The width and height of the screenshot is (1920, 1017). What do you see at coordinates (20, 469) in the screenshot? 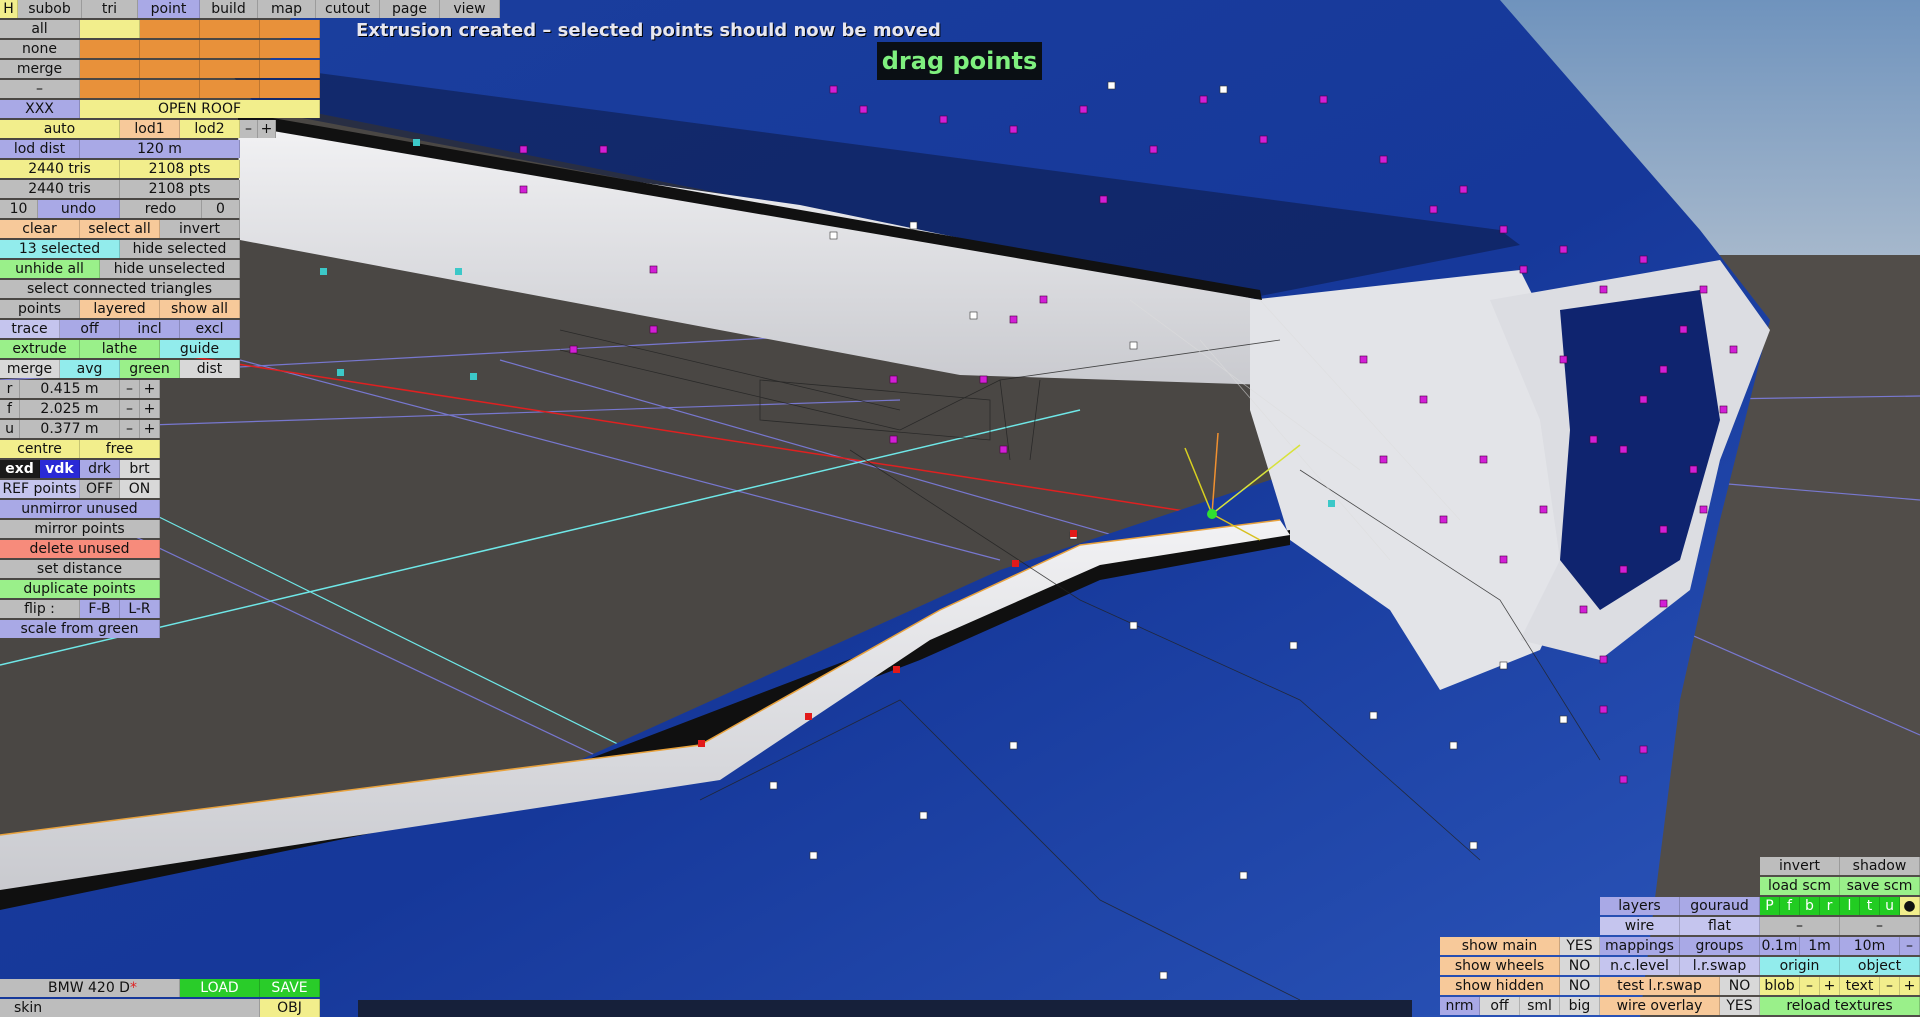
I see `exd-button: exd` at bounding box center [20, 469].